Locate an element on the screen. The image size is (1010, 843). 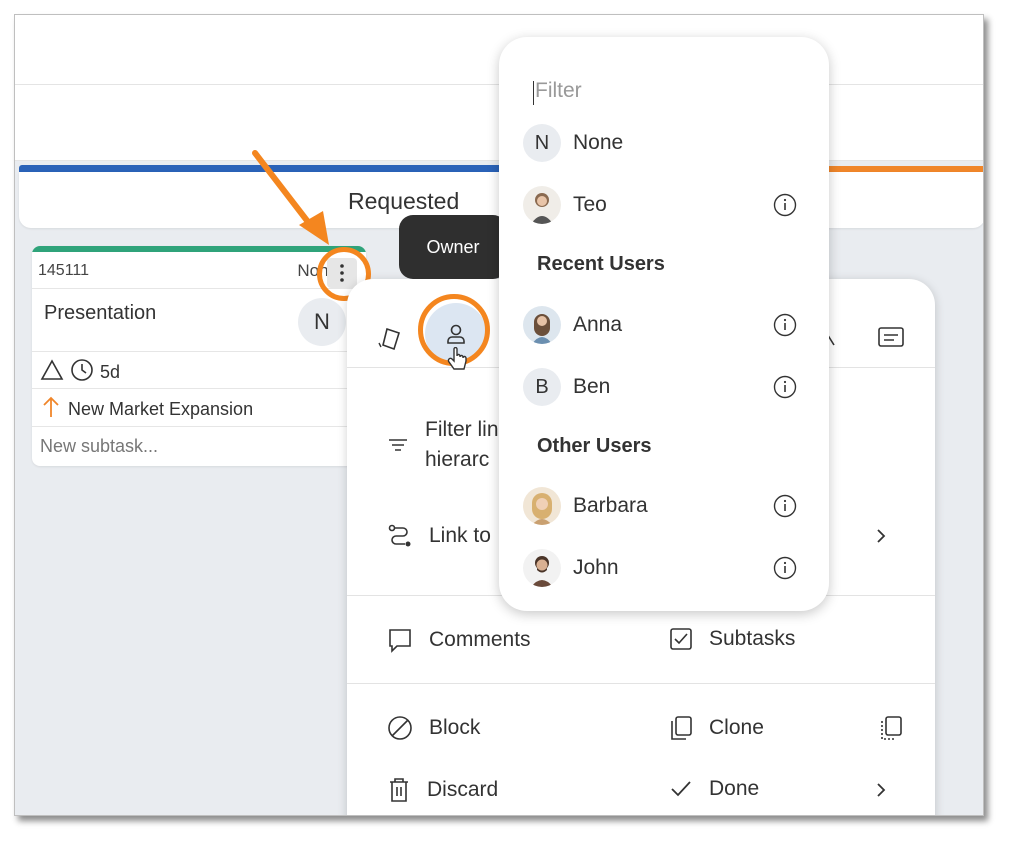
card-title: Presentation is located at coordinates (100, 313).